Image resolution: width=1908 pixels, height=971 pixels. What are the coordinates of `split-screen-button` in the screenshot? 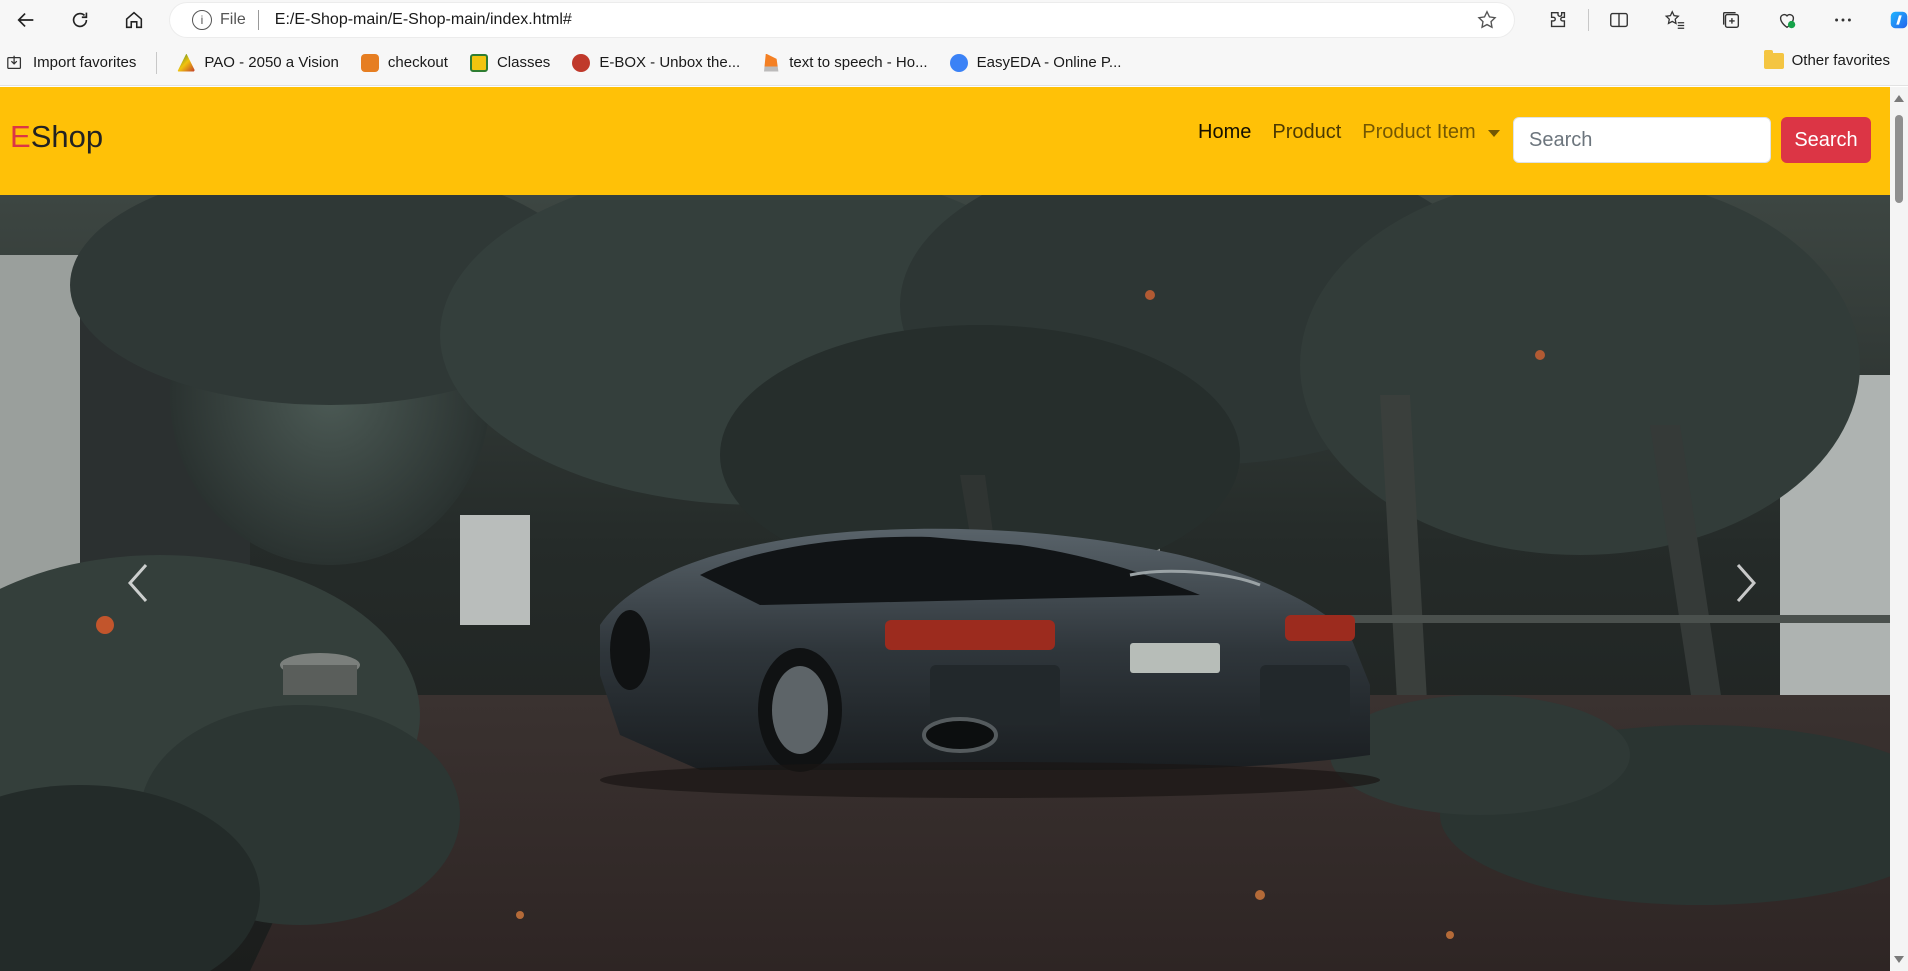 It's located at (1619, 20).